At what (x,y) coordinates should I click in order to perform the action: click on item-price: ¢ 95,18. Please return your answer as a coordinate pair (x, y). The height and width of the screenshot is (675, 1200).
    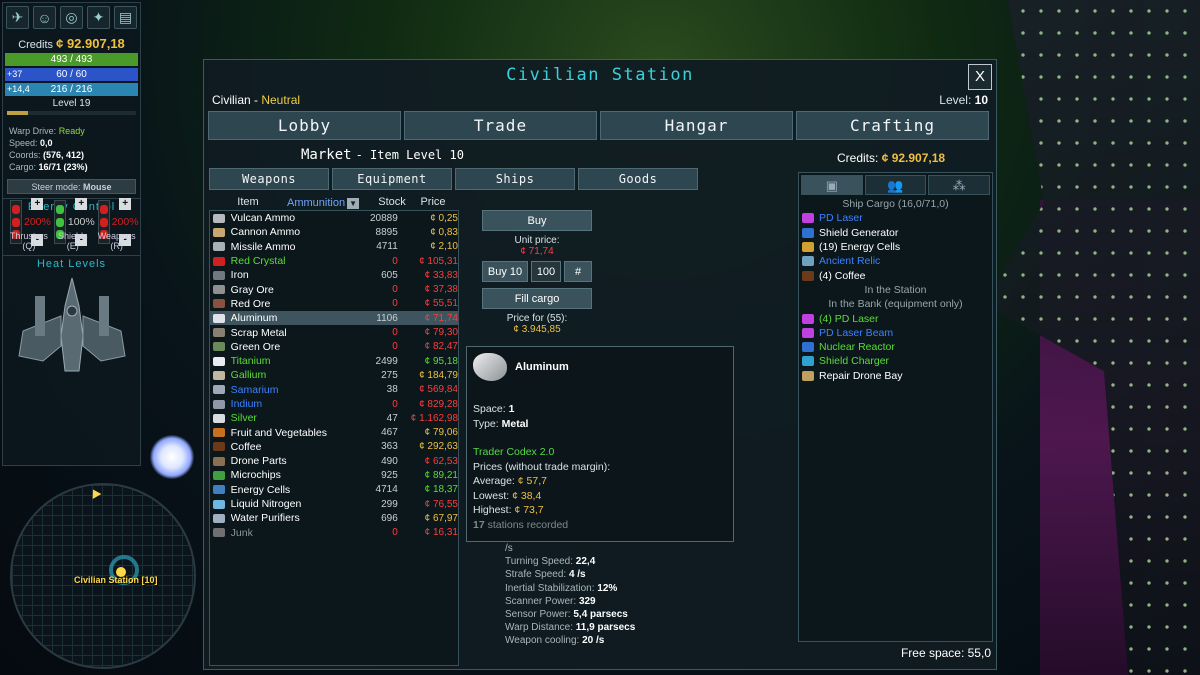
    Looking at the image, I should click on (441, 361).